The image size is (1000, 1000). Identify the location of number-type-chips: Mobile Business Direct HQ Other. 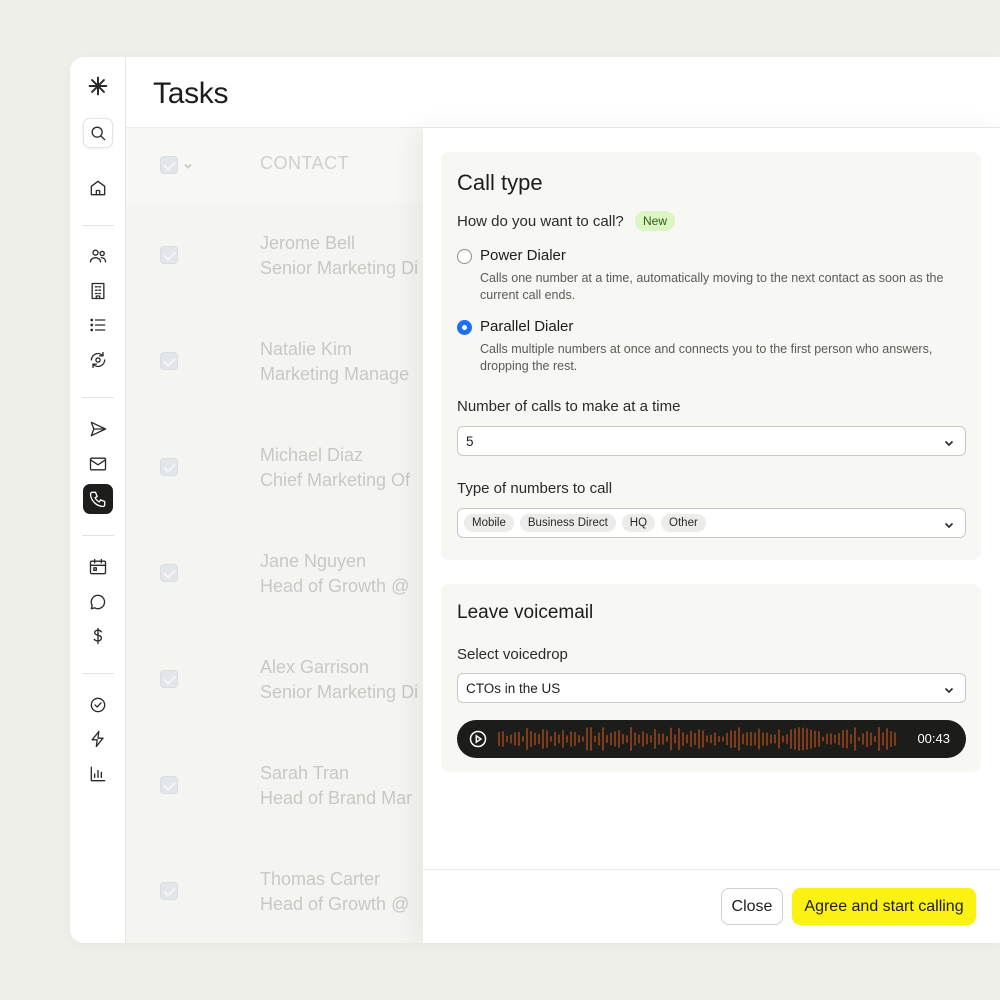
(585, 523).